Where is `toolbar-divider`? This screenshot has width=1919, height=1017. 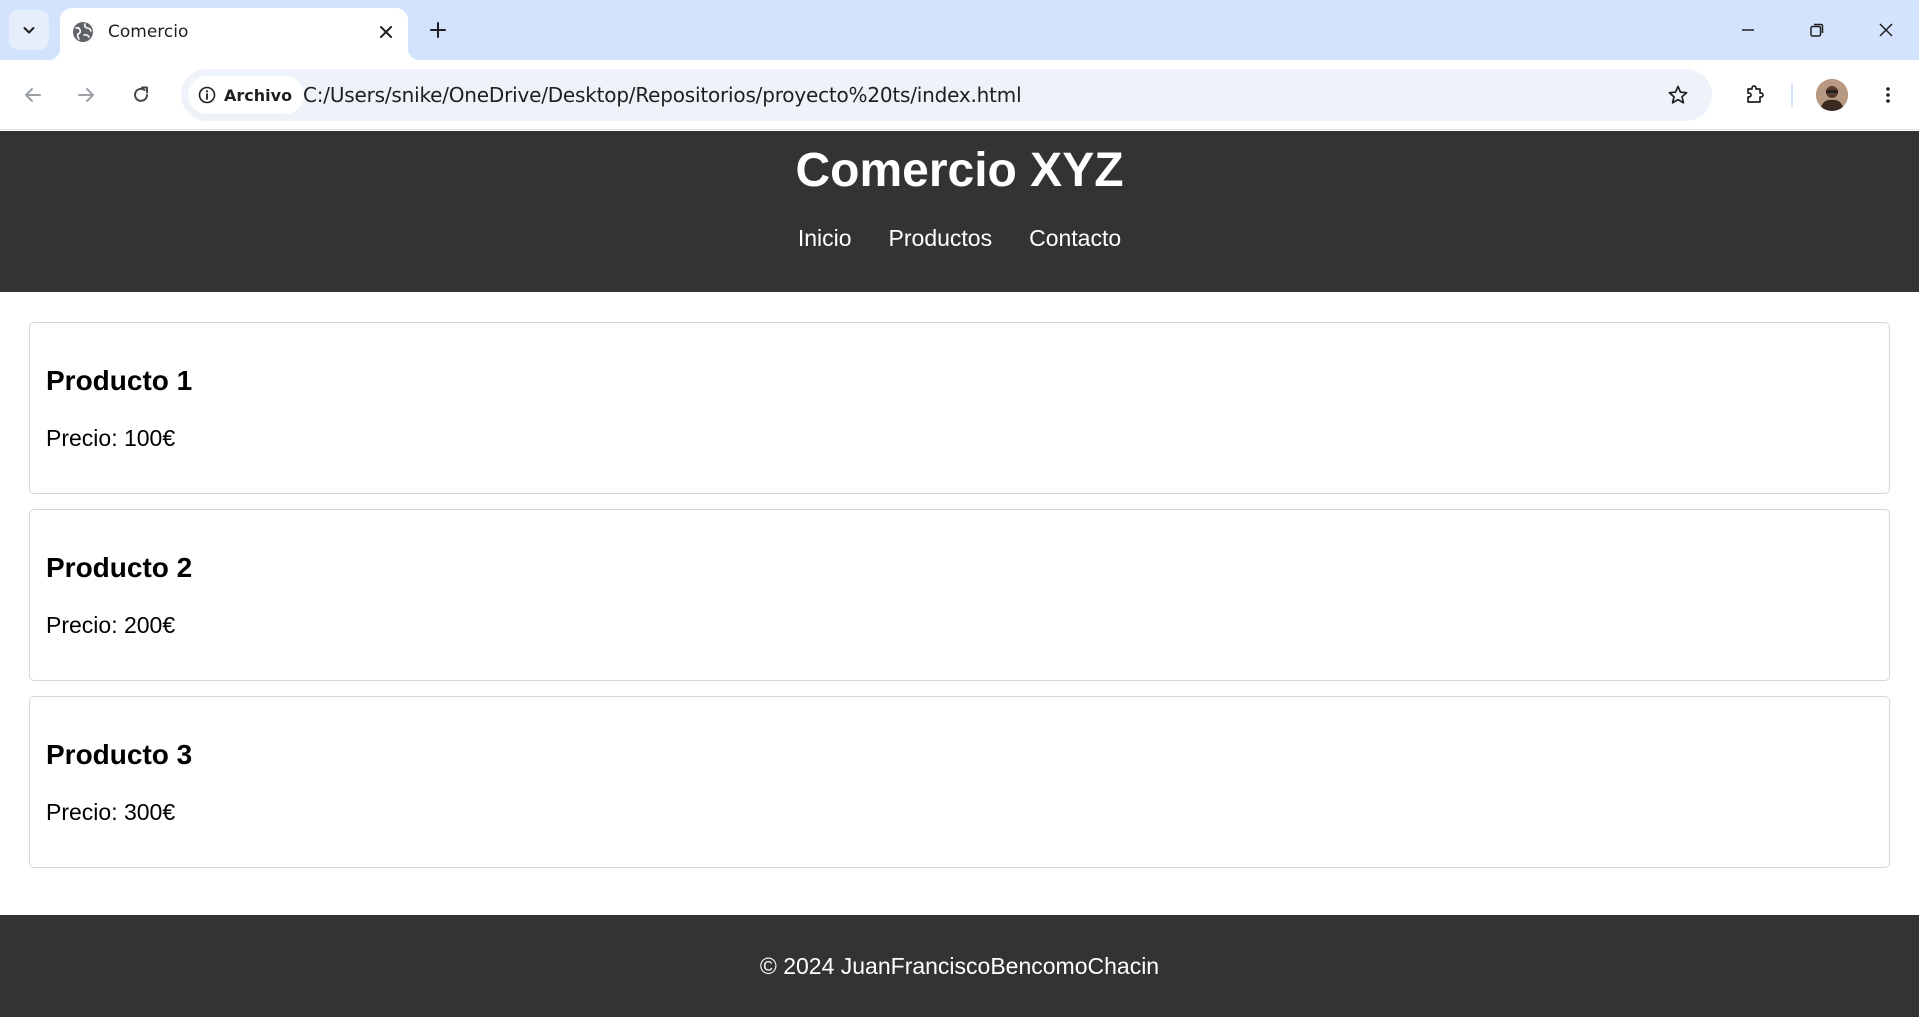
toolbar-divider is located at coordinates (1792, 95).